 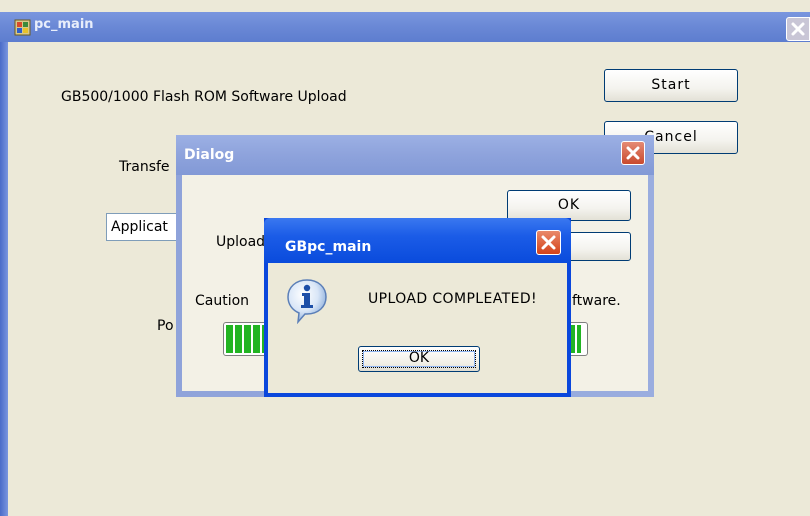 What do you see at coordinates (405, 27) in the screenshot?
I see `main-titlebar` at bounding box center [405, 27].